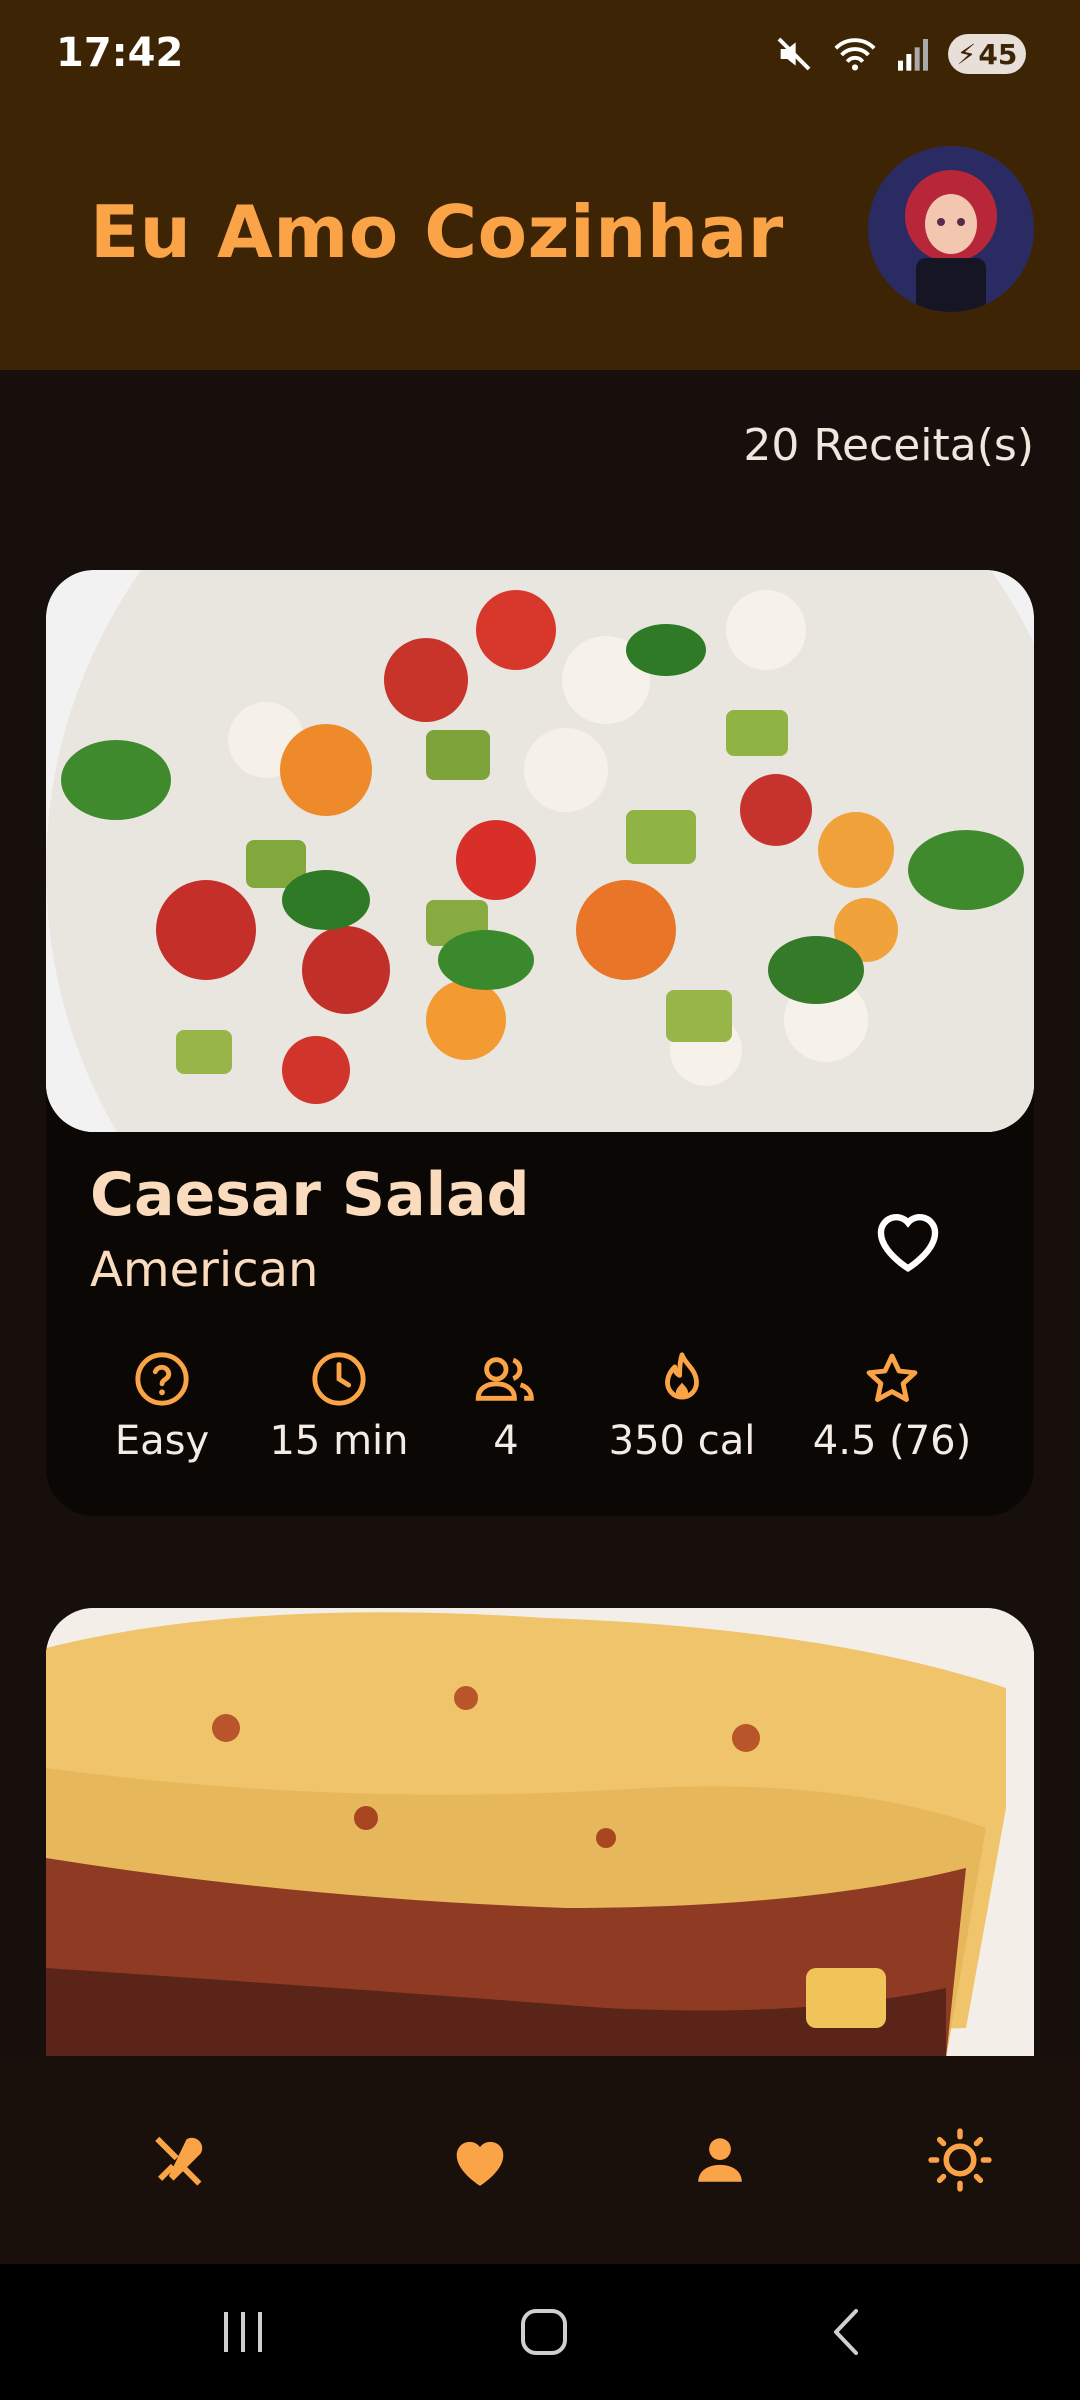 This screenshot has height=2400, width=1080. Describe the element at coordinates (162, 1379) in the screenshot. I see `help-circle-icon` at that location.